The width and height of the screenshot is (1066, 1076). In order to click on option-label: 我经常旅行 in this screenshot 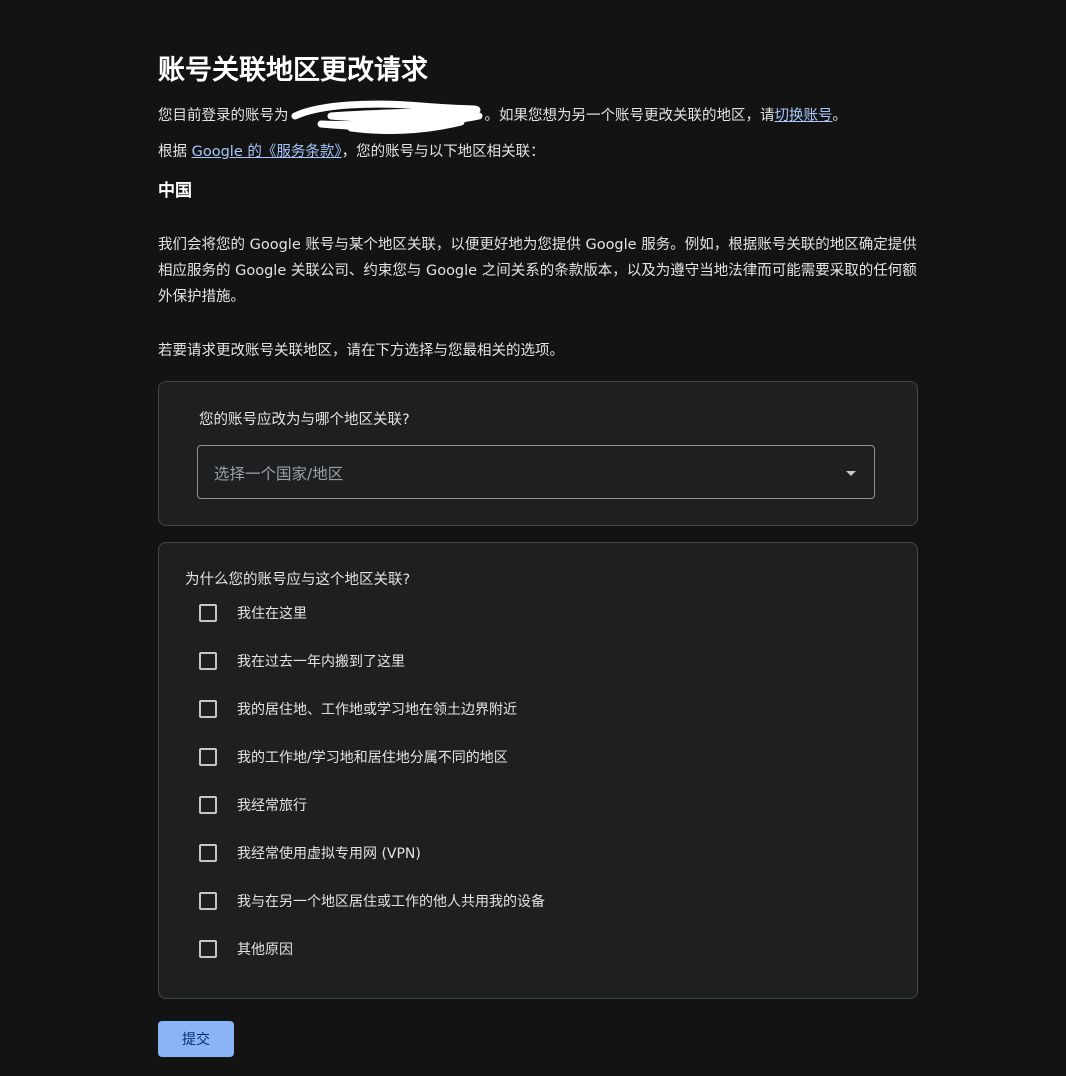, I will do `click(272, 806)`.